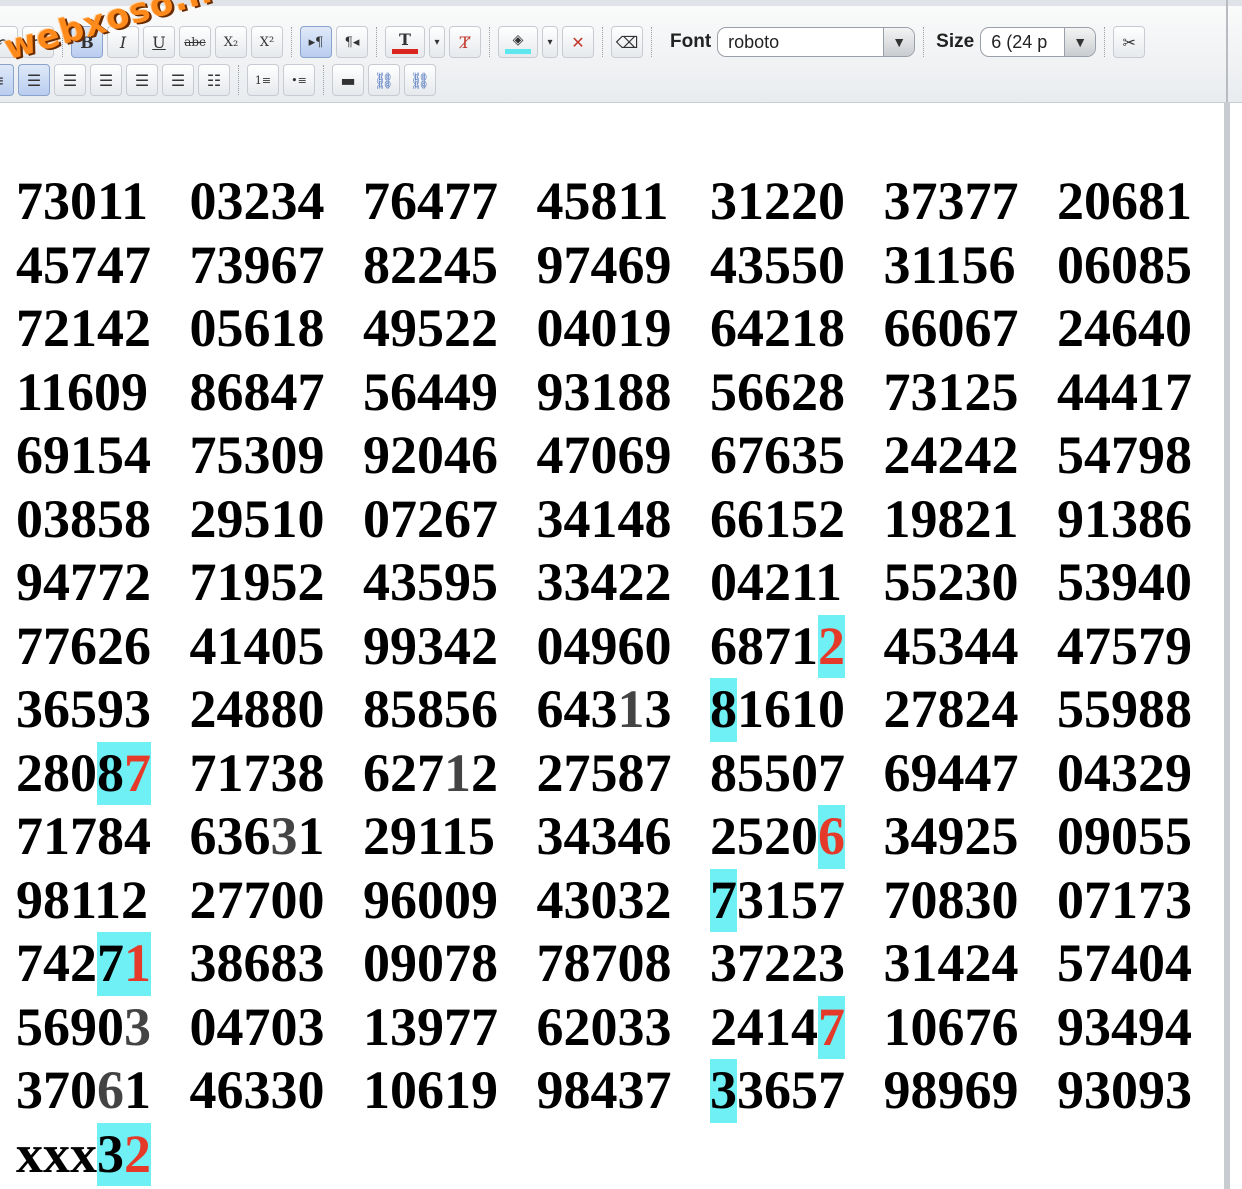 The width and height of the screenshot is (1242, 1189). I want to click on cut-icon: ✂, so click(1129, 42).